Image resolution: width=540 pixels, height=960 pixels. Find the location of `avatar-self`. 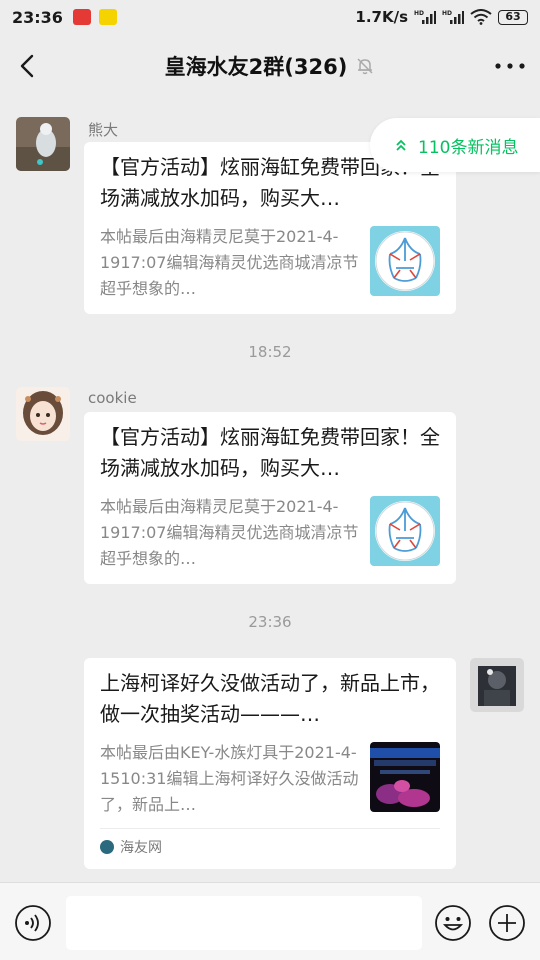

avatar-self is located at coordinates (497, 685).